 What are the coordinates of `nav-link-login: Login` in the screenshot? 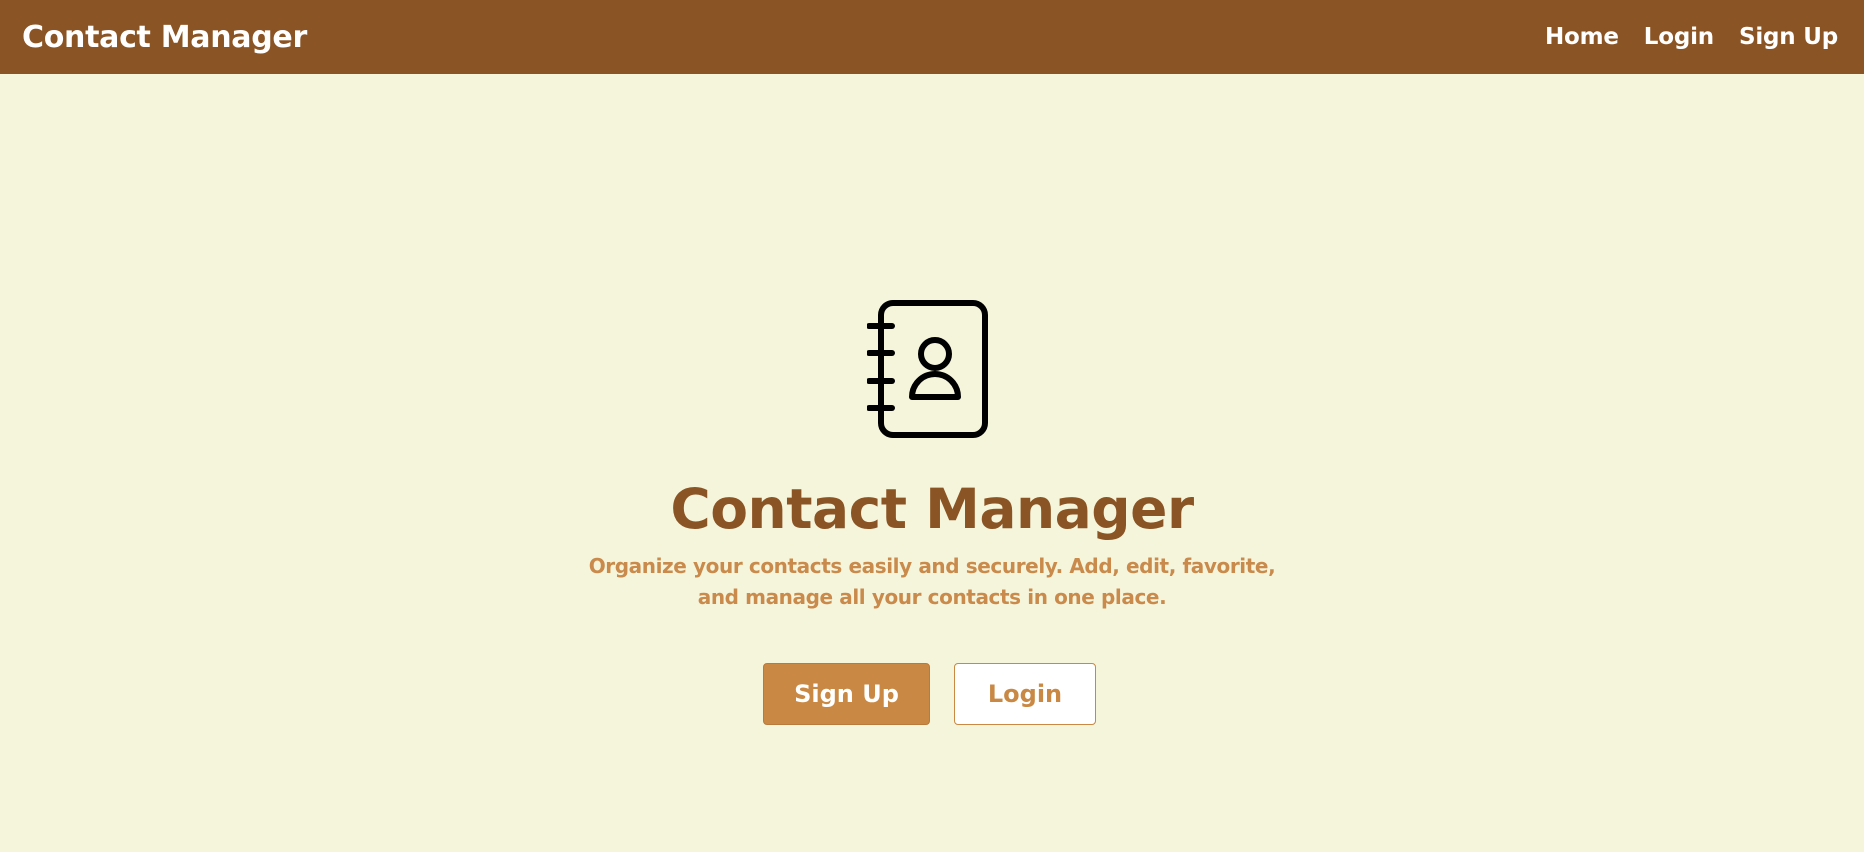 It's located at (1679, 37).